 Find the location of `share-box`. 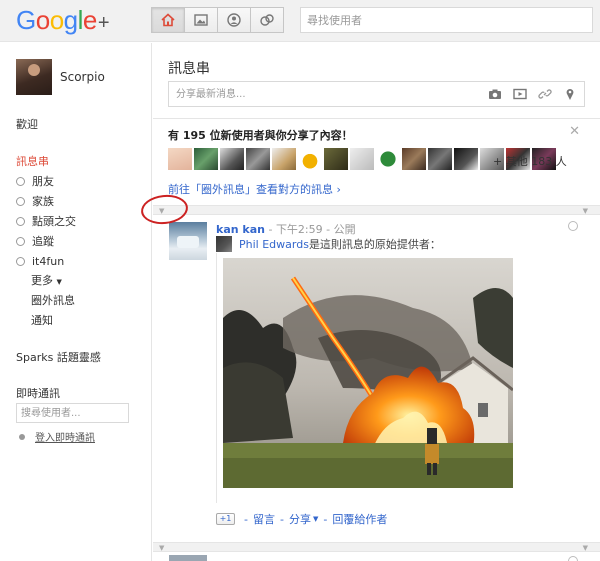

share-box is located at coordinates (376, 94).